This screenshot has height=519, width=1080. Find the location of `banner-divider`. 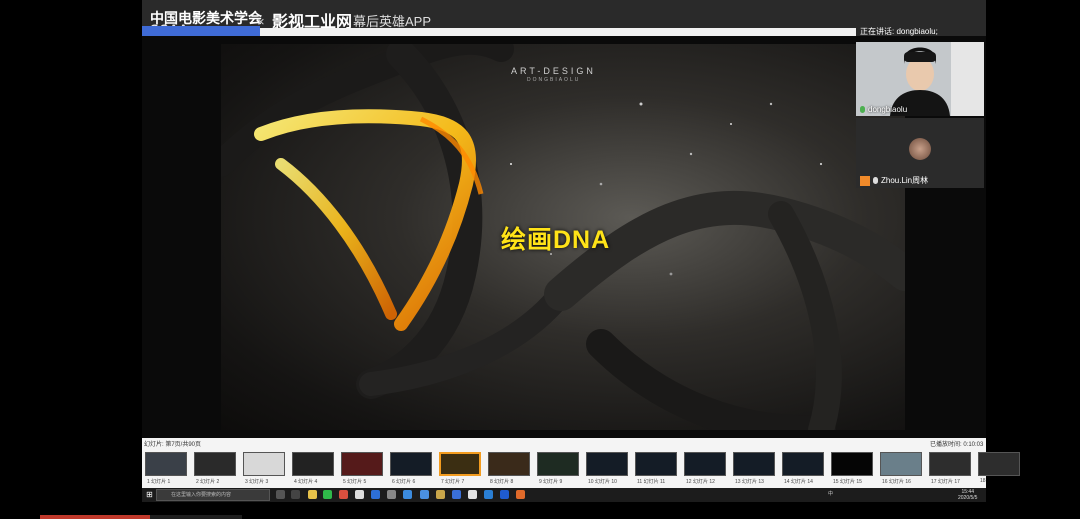

banner-divider is located at coordinates (558, 32).